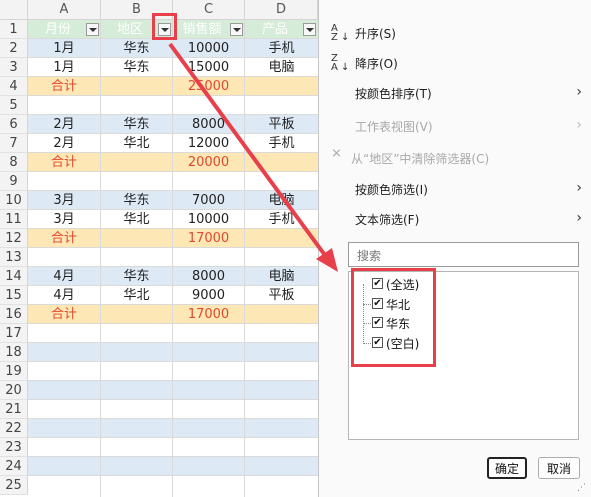 The width and height of the screenshot is (591, 497). I want to click on annotation-arrow-head, so click(327, 260).